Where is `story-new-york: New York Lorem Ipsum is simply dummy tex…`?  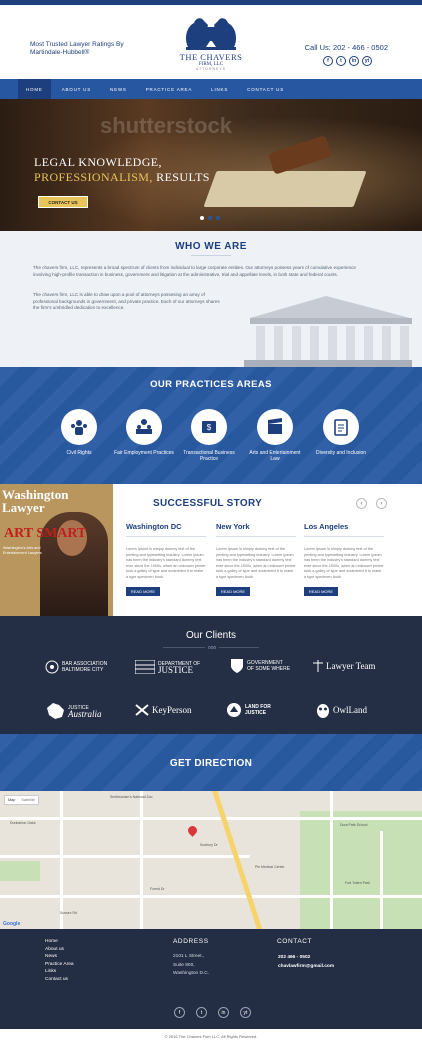 story-new-york: New York Lorem Ipsum is simply dummy tex… is located at coordinates (256, 559).